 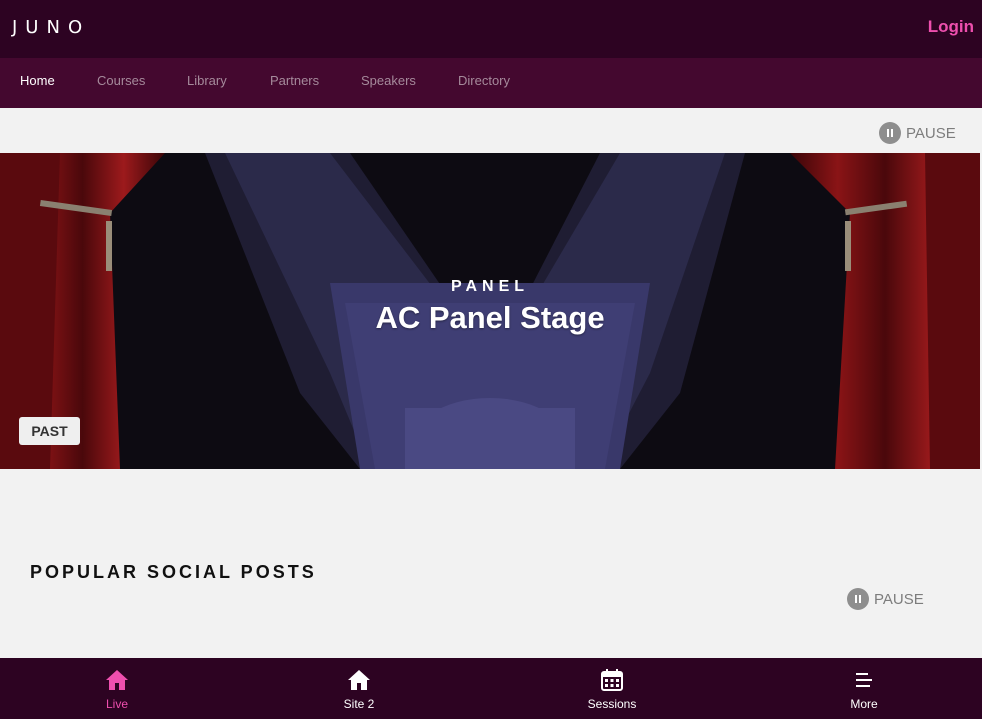 What do you see at coordinates (37, 80) in the screenshot?
I see `nav-item-home: Home` at bounding box center [37, 80].